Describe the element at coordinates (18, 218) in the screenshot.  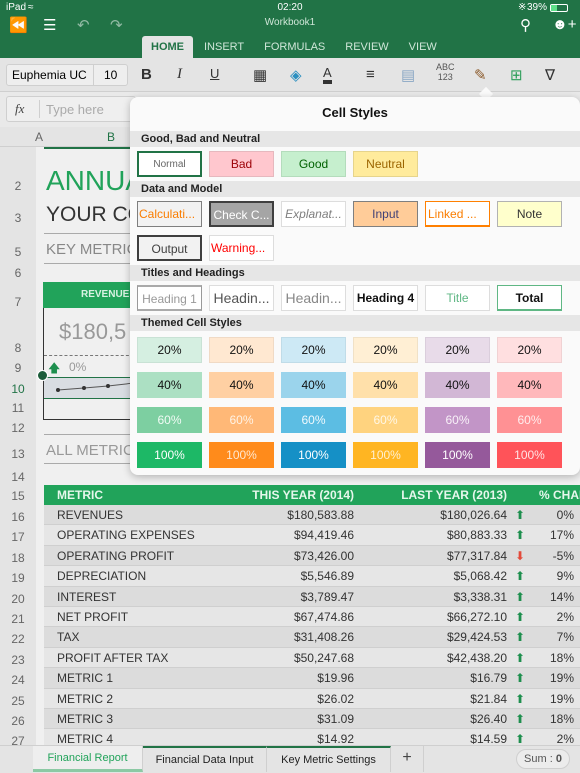
I see `row-header: 3` at that location.